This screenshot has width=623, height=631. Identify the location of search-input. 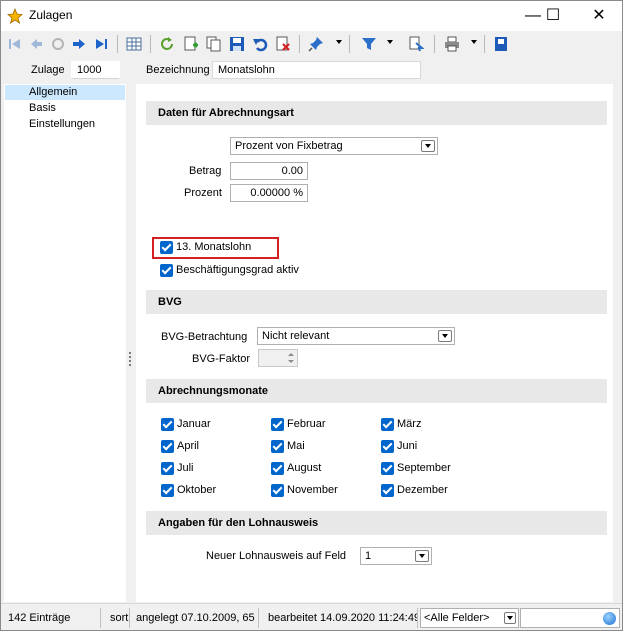
(570, 618).